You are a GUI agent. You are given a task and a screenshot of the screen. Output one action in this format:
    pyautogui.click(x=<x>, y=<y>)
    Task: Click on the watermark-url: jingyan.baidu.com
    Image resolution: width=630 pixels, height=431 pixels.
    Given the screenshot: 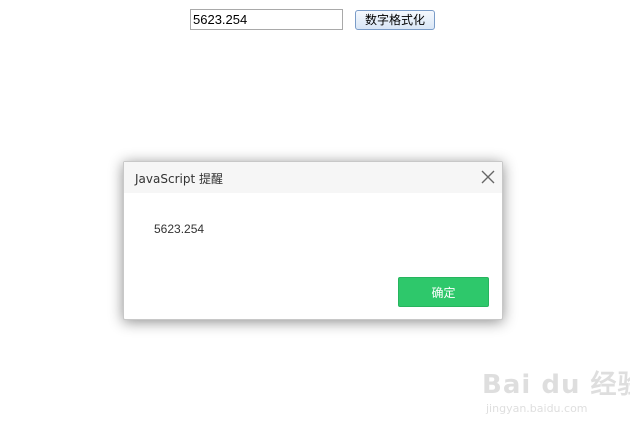 What is the action you would take?
    pyautogui.click(x=537, y=408)
    